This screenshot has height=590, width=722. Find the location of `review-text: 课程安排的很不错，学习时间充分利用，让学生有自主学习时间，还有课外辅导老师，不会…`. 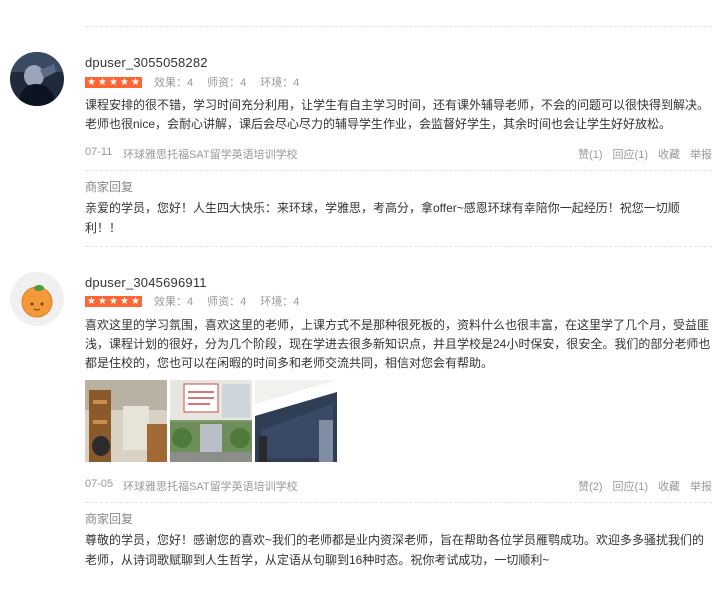

review-text: 课程安排的很不错，学习时间充分利用，让学生有自主学习时间，还有课外辅导老师，不会… is located at coordinates (397, 114).